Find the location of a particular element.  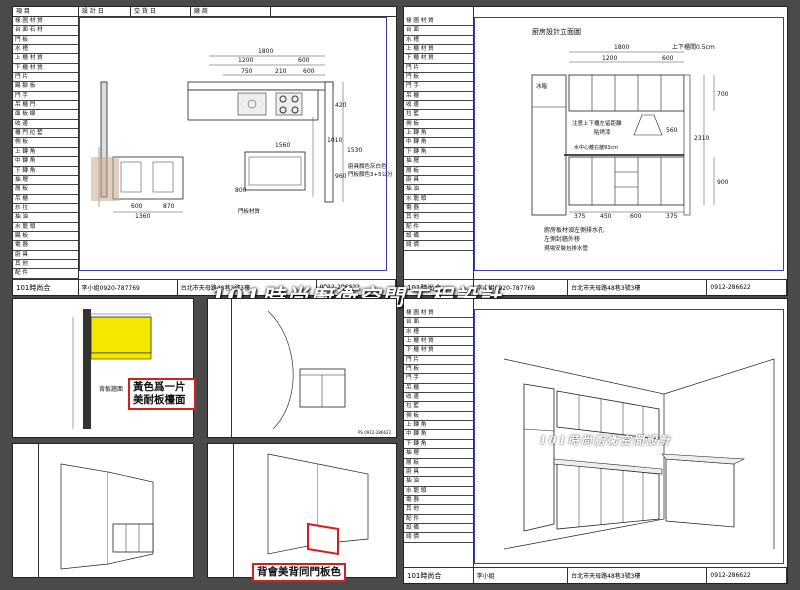

sheet-side-cabinet: PS 0912-286622 is located at coordinates (302, 368).